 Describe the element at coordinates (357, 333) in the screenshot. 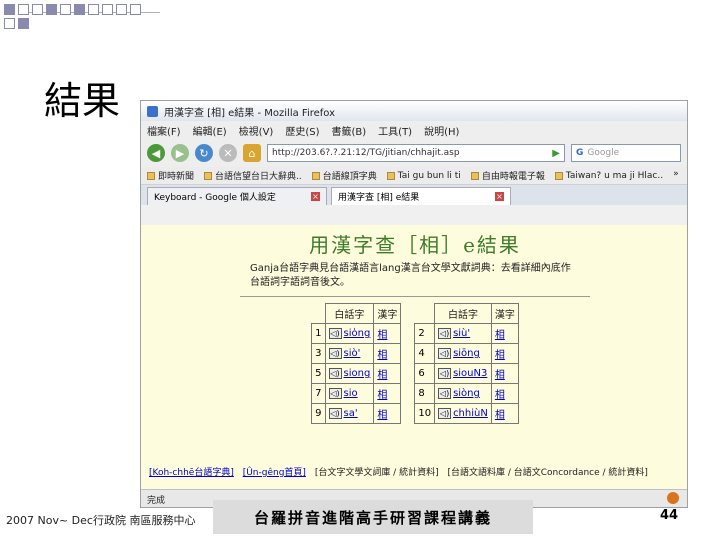

I see `romanization-link: sio̍ng` at that location.